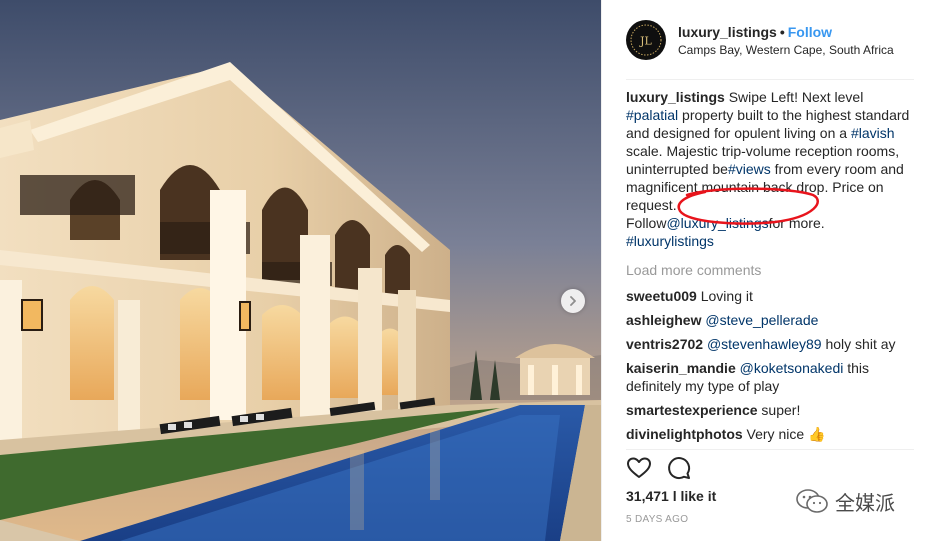 This screenshot has width=935, height=541. I want to click on chevron-right-icon, so click(573, 301).